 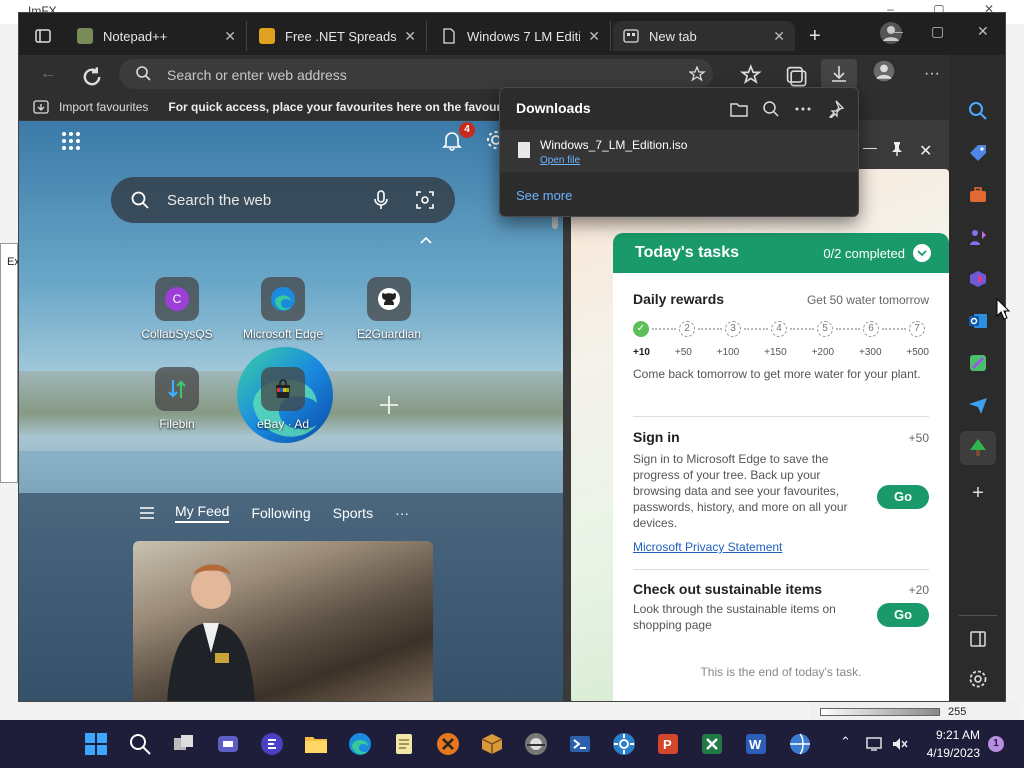 What do you see at coordinates (560, 160) in the screenshot?
I see `open-file-link: Open file` at bounding box center [560, 160].